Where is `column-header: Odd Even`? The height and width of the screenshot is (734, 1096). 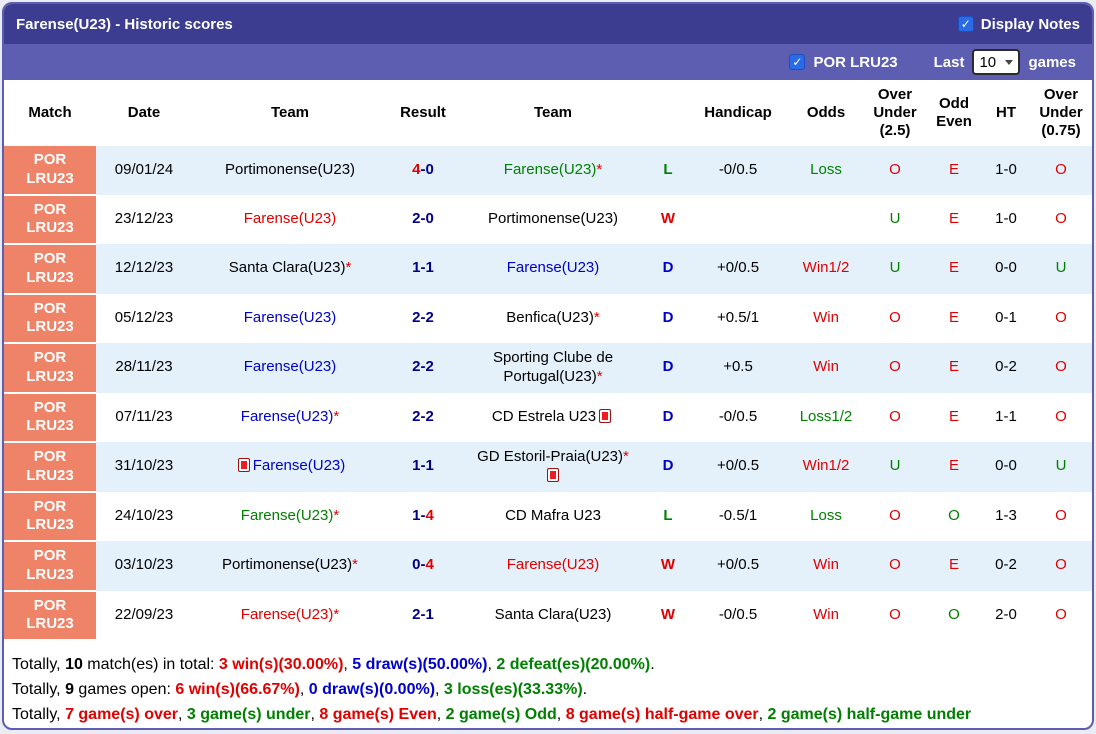 column-header: Odd Even is located at coordinates (954, 113).